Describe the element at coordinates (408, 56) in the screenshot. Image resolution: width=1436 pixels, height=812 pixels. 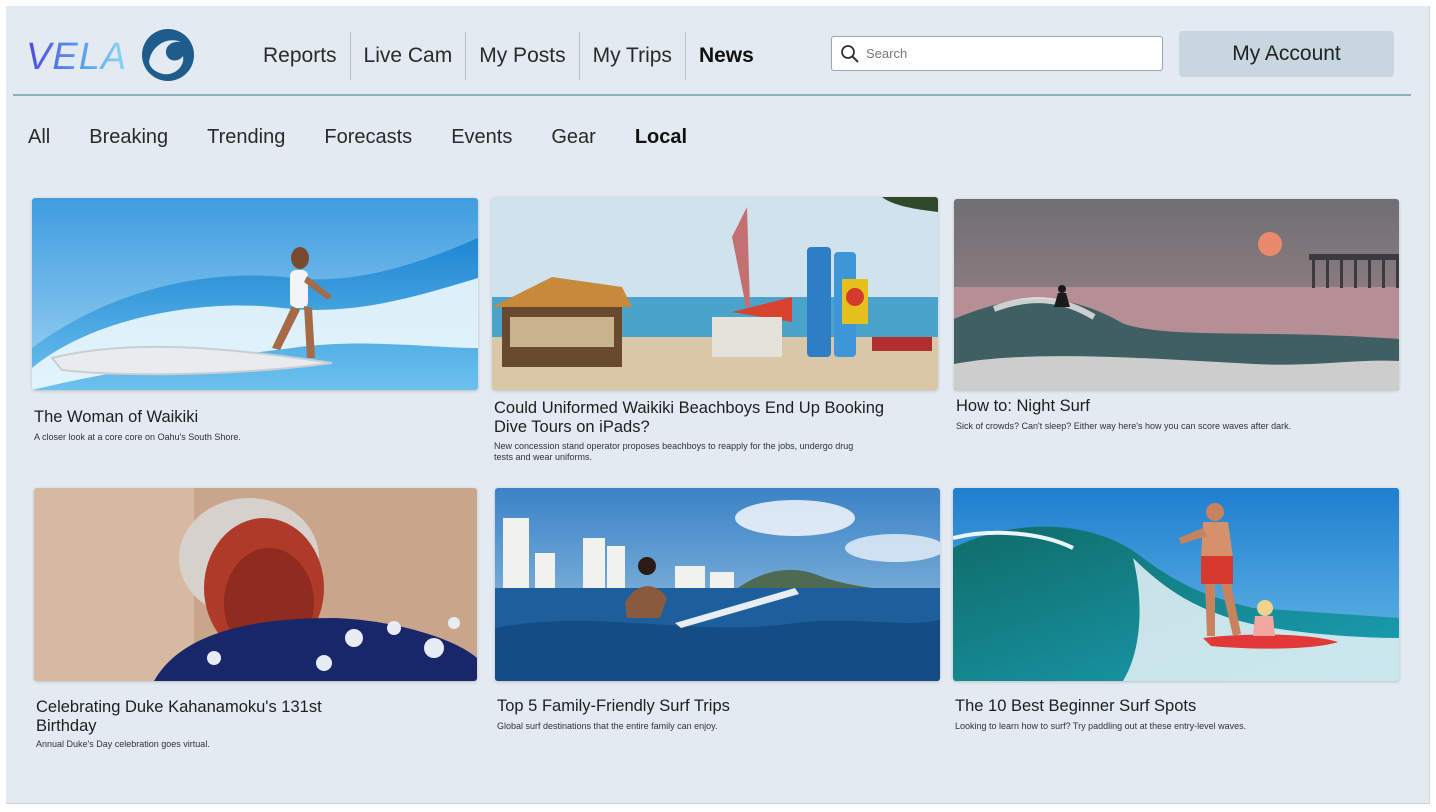
I see `nav-item-live-cam: Live Cam` at that location.